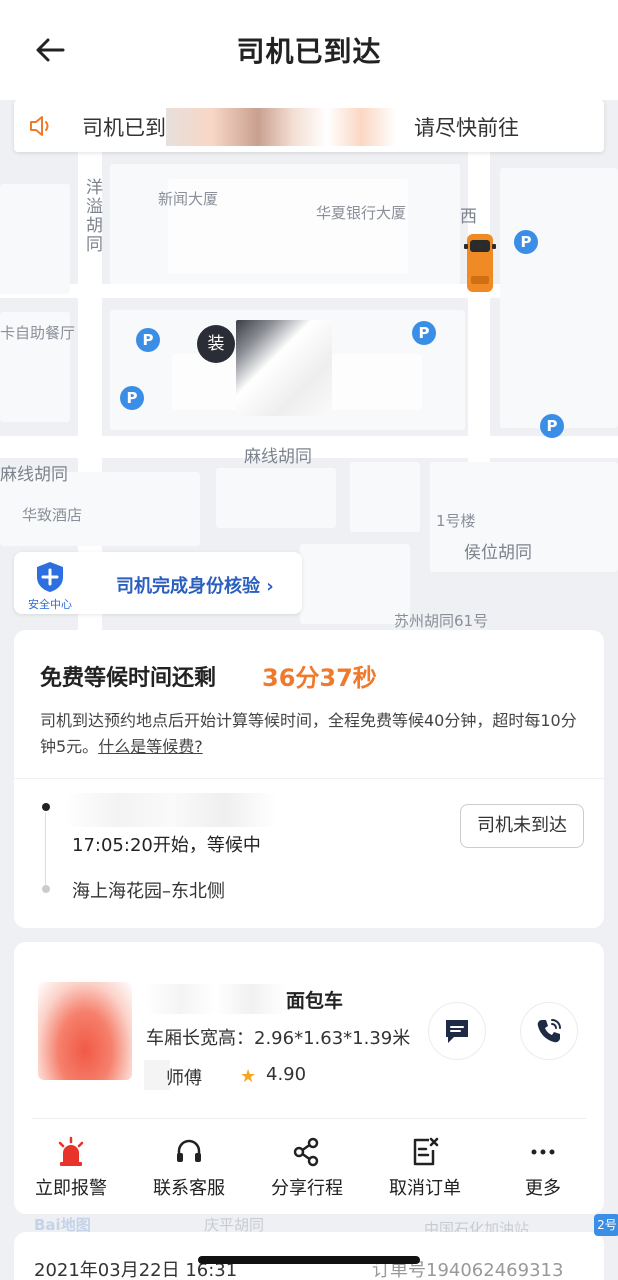 This screenshot has height=1280, width=618. Describe the element at coordinates (480, 263) in the screenshot. I see `driver-car-icon` at that location.